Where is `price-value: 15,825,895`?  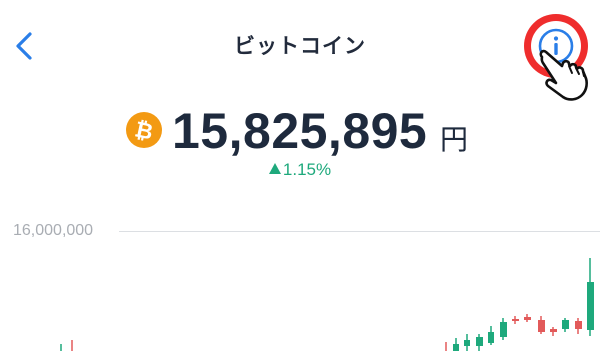 price-value: 15,825,895 is located at coordinates (300, 131).